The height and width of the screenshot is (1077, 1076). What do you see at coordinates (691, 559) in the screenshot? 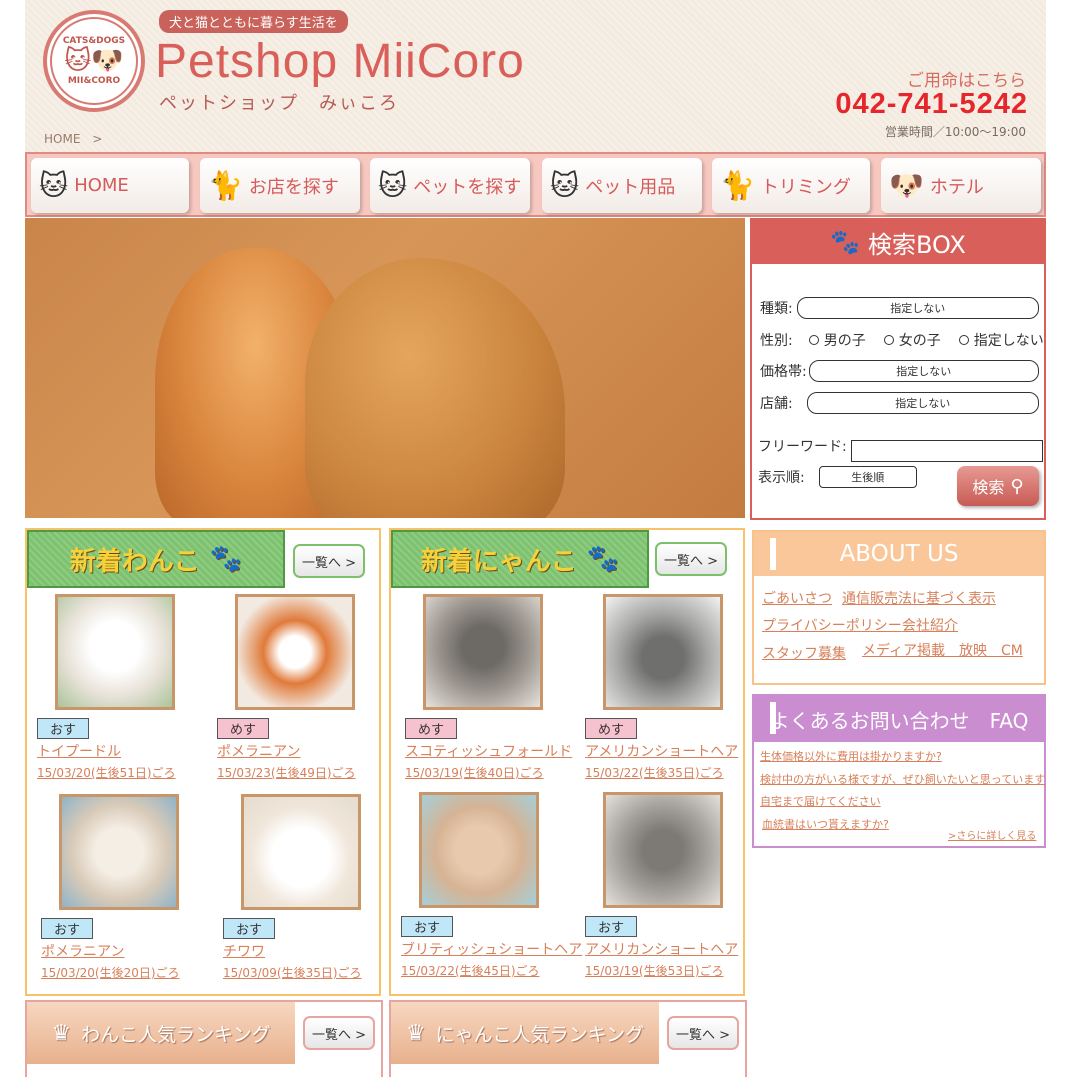
I see `new-cats-list-button: 一覧へ >` at bounding box center [691, 559].